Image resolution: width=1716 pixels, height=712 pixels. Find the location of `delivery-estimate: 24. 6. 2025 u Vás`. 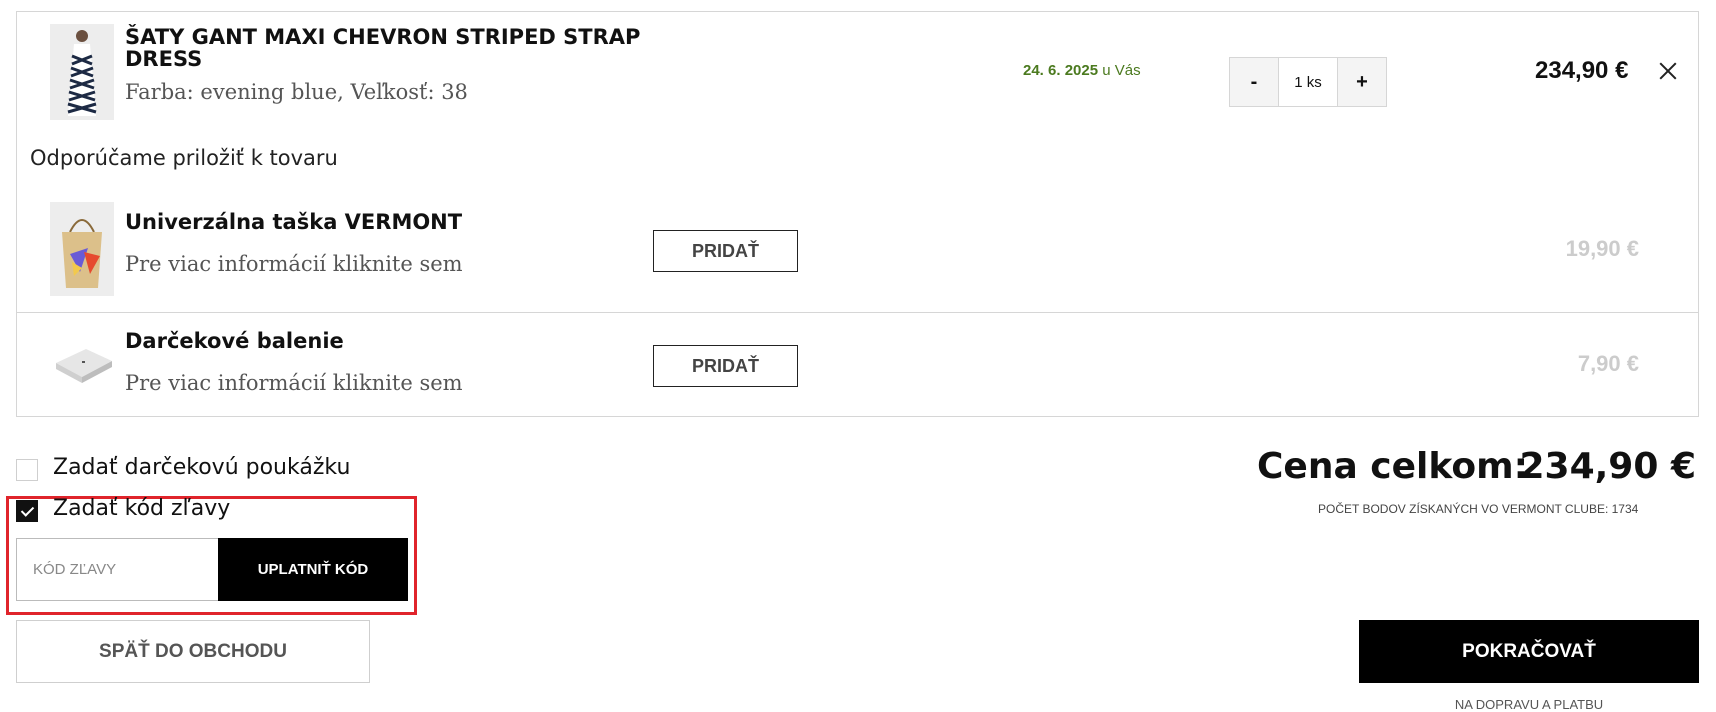

delivery-estimate: 24. 6. 2025 u Vás is located at coordinates (1082, 70).